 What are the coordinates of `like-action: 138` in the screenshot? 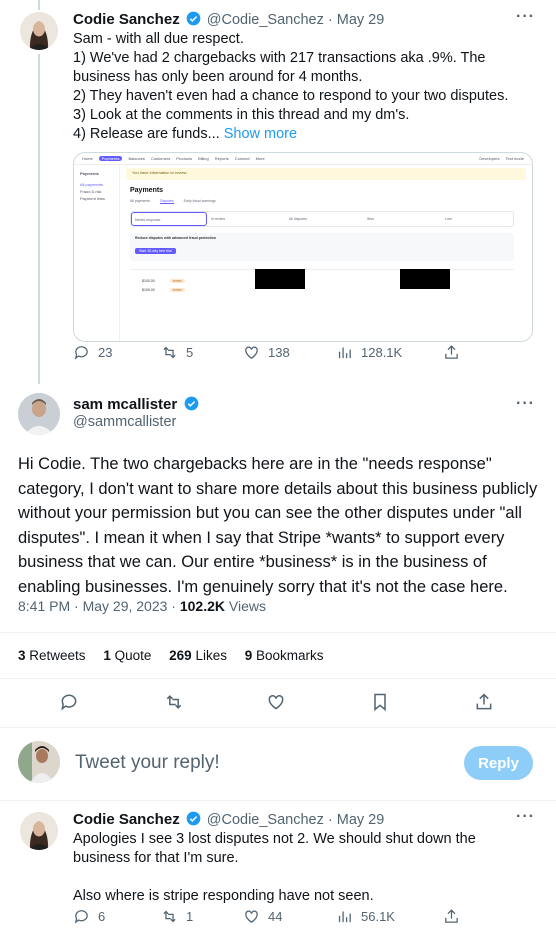 It's located at (266, 352).